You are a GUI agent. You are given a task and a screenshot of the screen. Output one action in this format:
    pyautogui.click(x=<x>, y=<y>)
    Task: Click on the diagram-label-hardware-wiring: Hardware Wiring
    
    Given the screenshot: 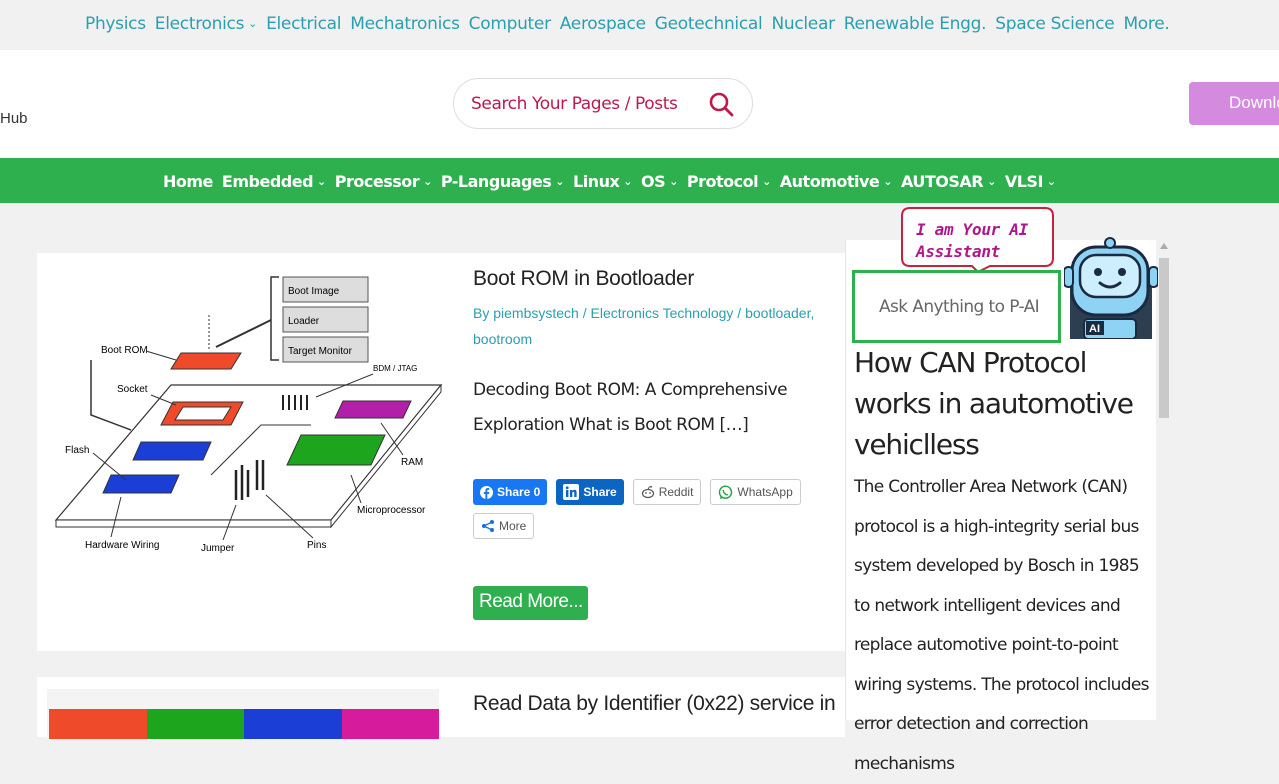 What is the action you would take?
    pyautogui.click(x=122, y=545)
    